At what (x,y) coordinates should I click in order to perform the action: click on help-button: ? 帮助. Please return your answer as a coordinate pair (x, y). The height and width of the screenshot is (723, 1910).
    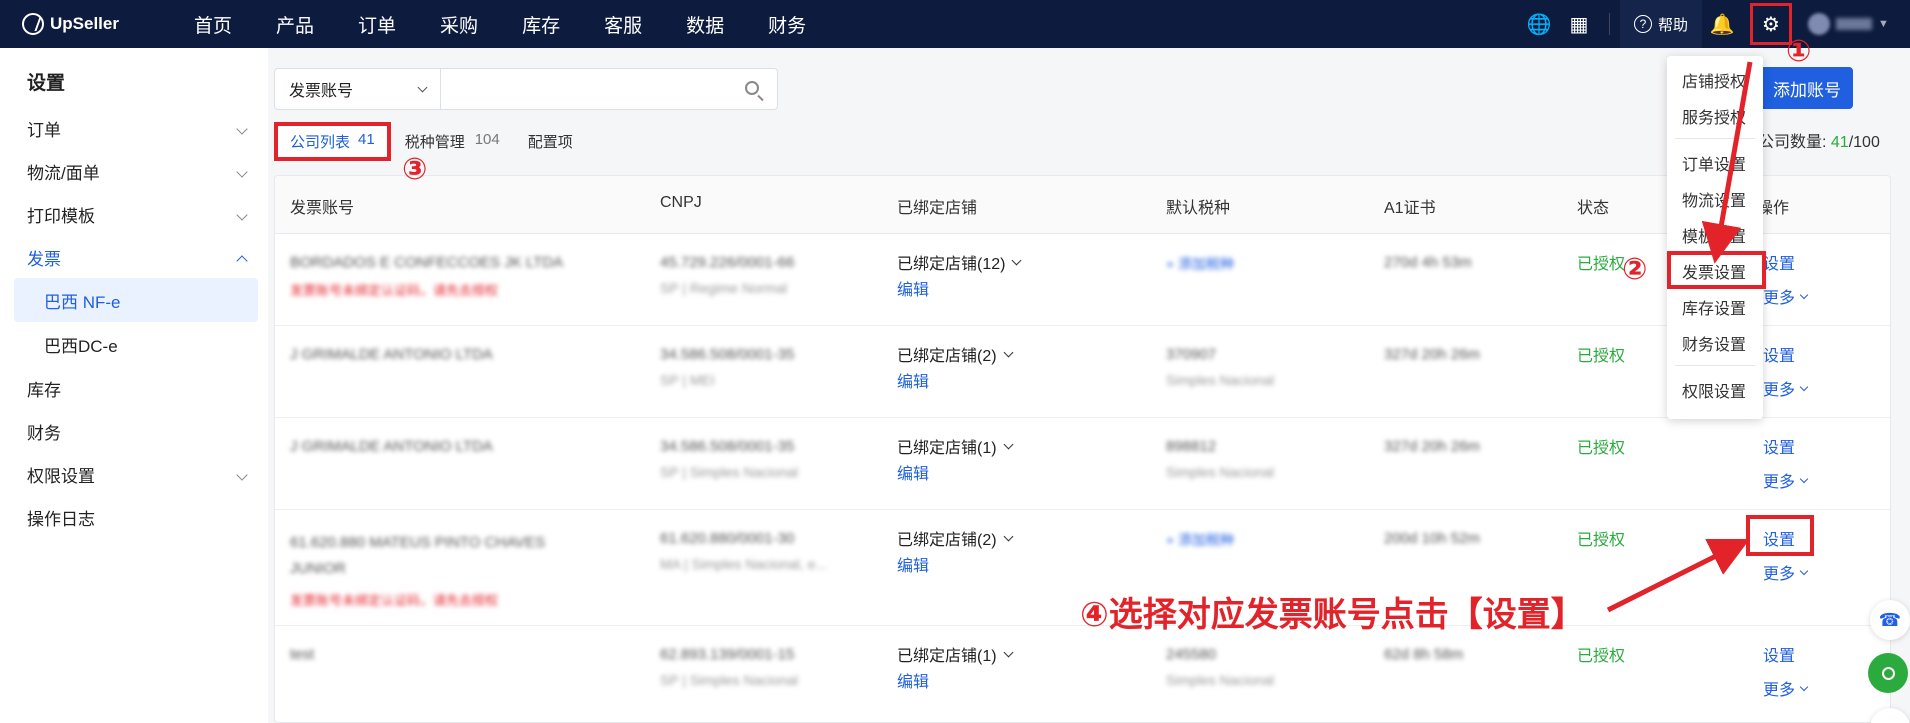
    Looking at the image, I should click on (1660, 24).